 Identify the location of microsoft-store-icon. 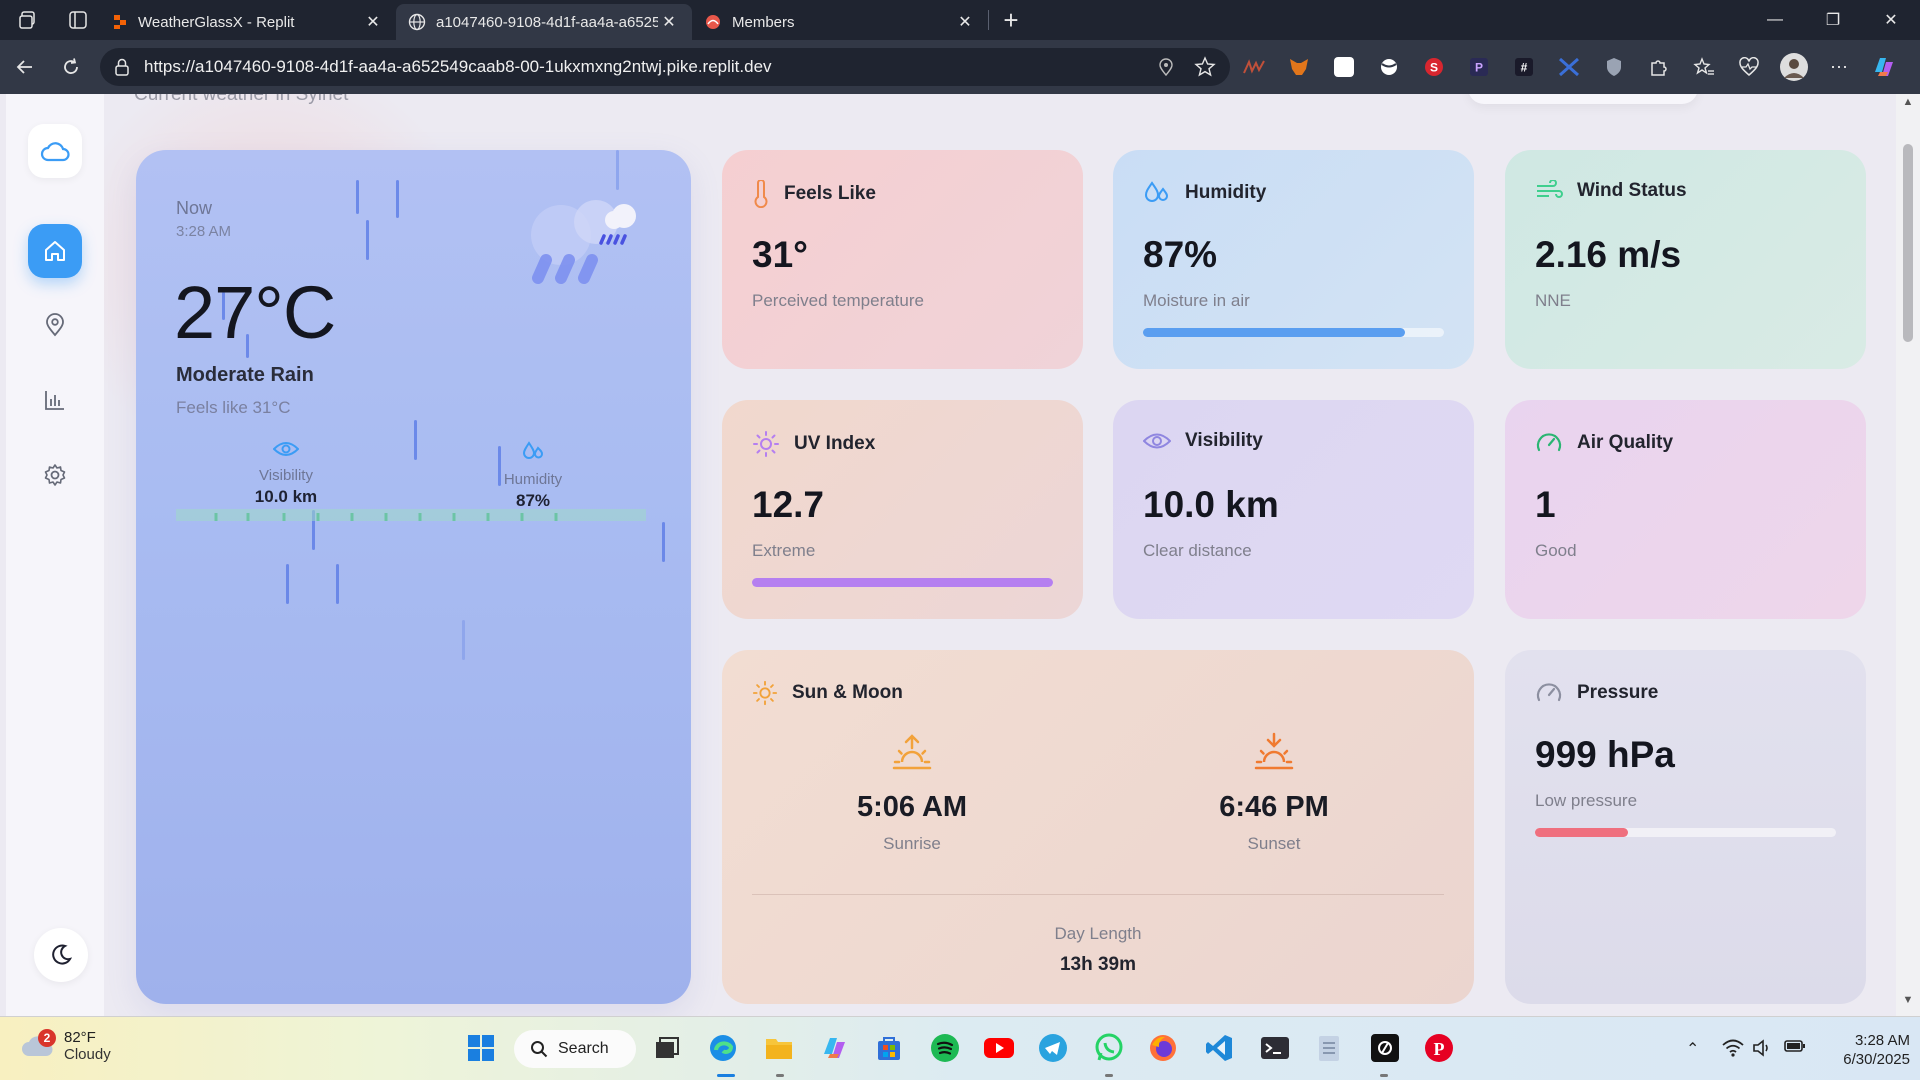
(889, 1048).